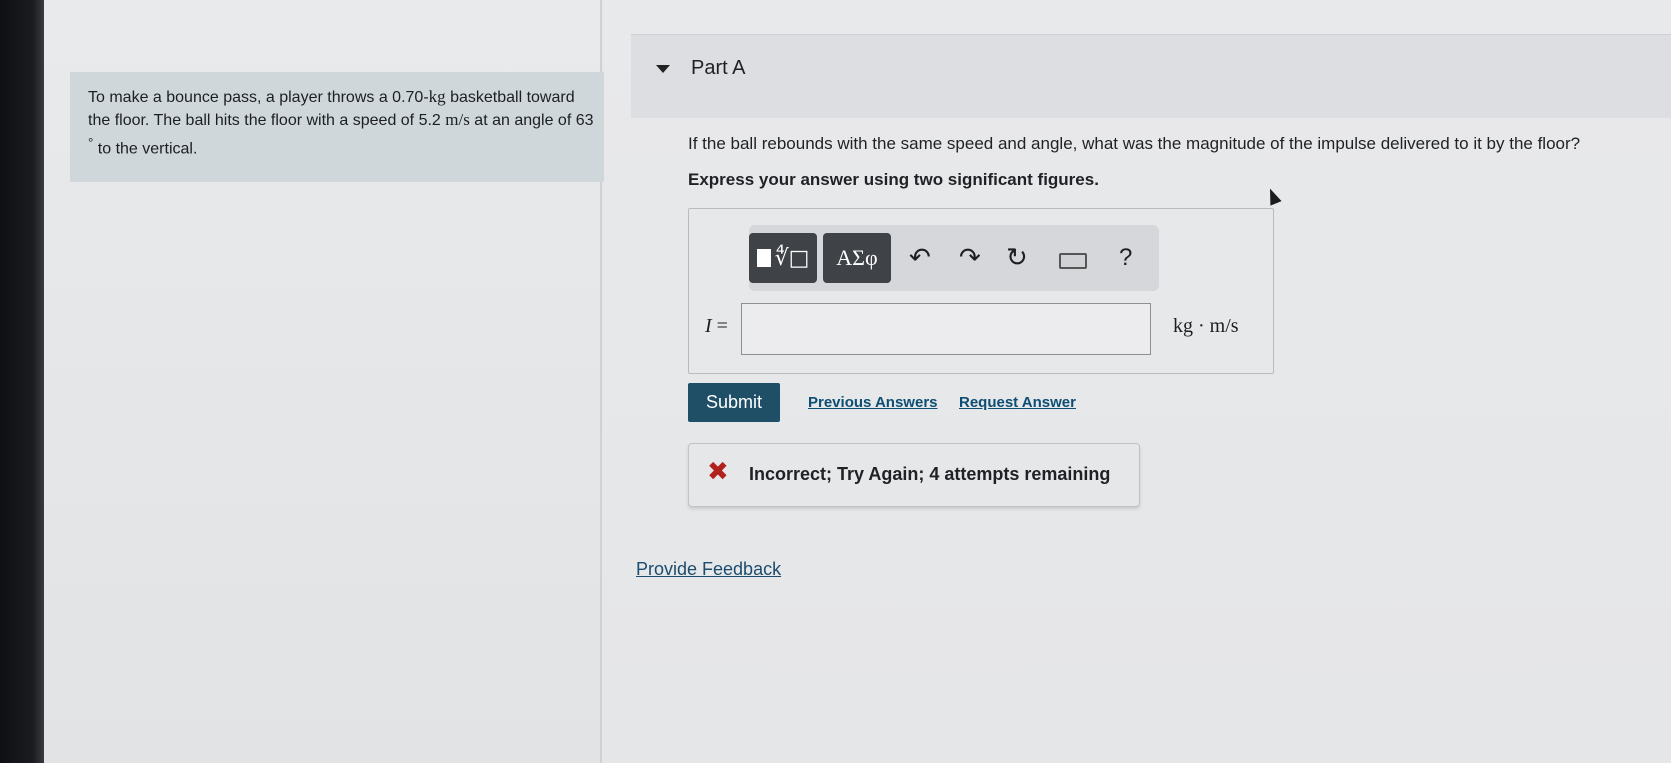 The image size is (1671, 763). What do you see at coordinates (708, 569) in the screenshot?
I see `provide-feedback-link: Provide Feedback` at bounding box center [708, 569].